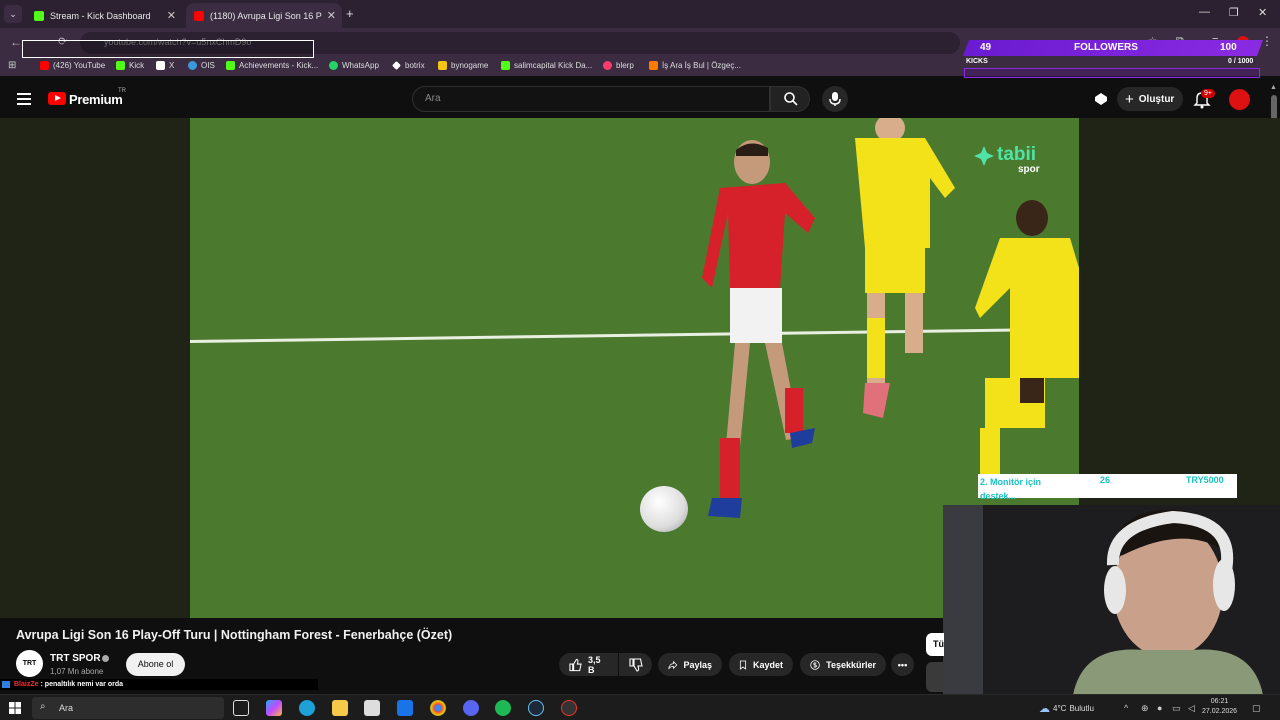 The width and height of the screenshot is (1280, 720). I want to click on save-button: Kaydet, so click(761, 664).